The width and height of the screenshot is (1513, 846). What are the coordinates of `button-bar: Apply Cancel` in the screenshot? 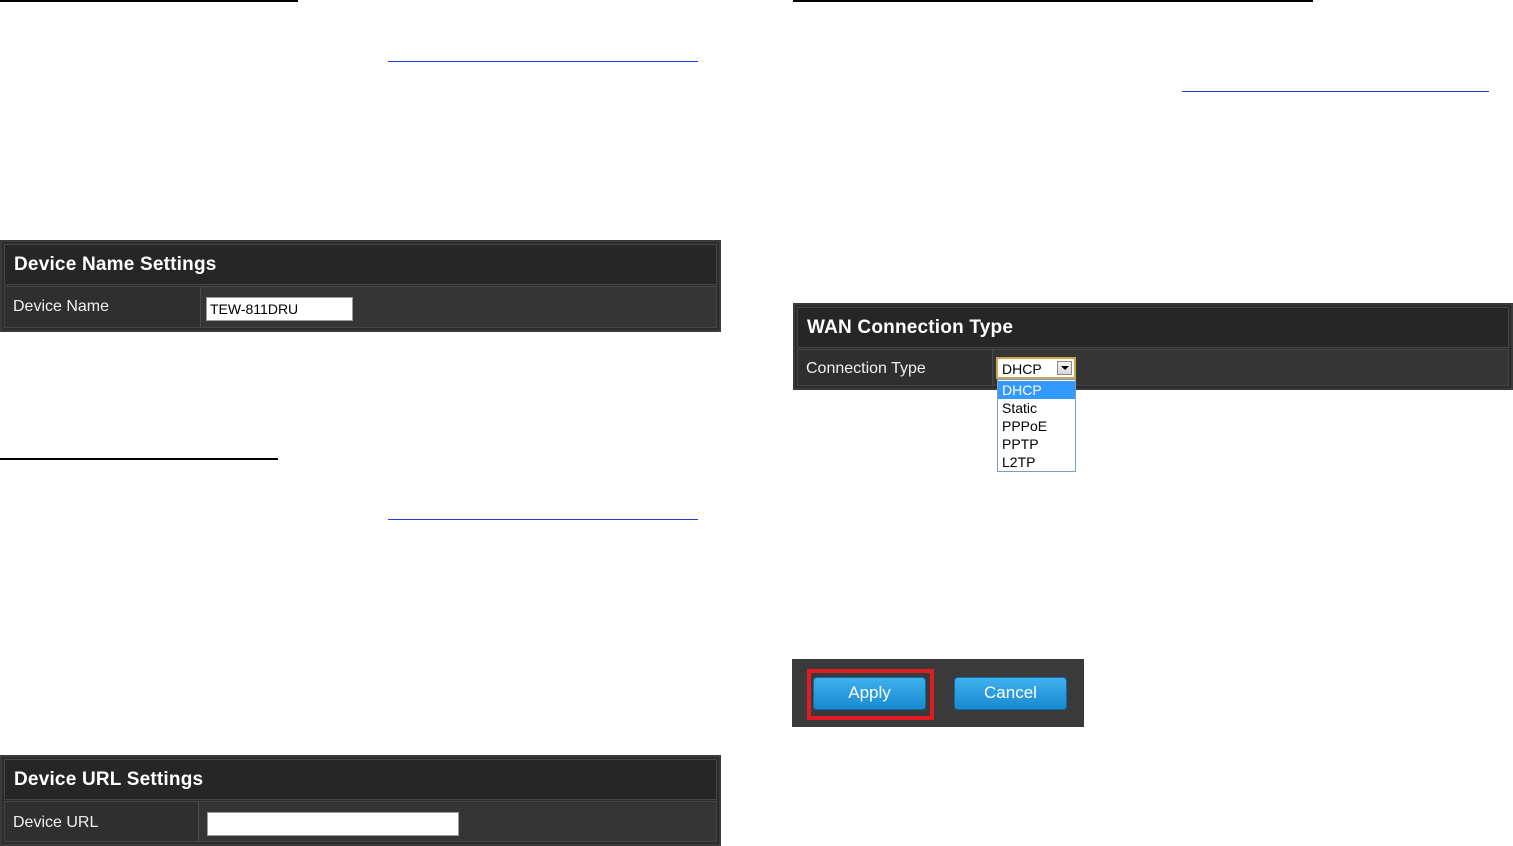 It's located at (938, 693).